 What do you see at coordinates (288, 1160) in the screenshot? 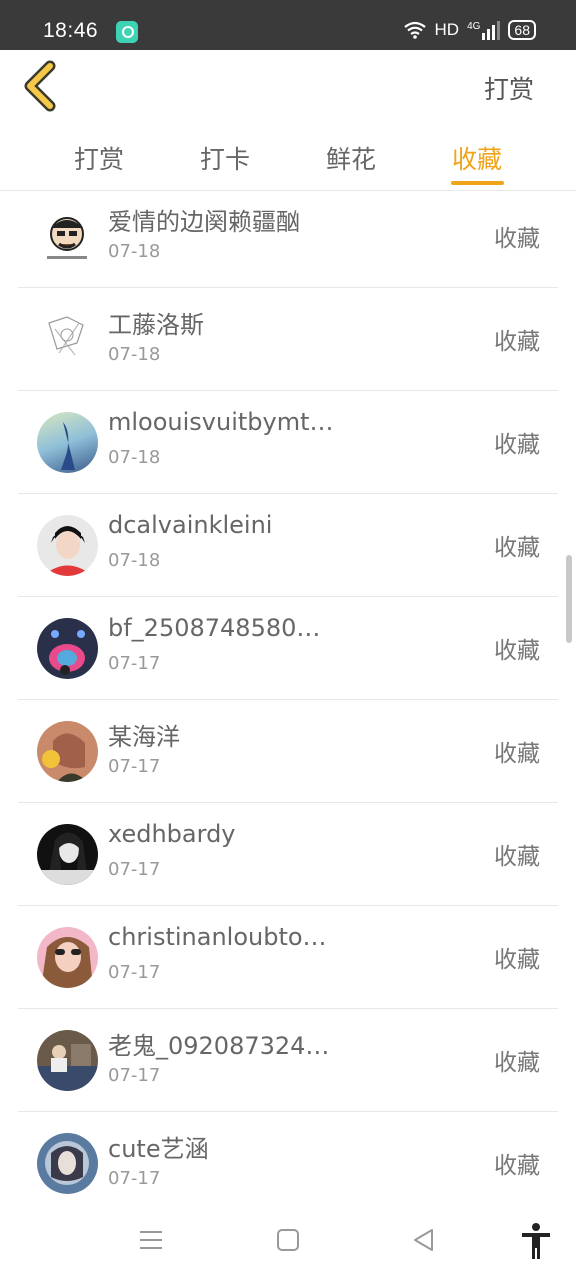
I see `list-item: cute艺涵 07-17 收藏` at bounding box center [288, 1160].